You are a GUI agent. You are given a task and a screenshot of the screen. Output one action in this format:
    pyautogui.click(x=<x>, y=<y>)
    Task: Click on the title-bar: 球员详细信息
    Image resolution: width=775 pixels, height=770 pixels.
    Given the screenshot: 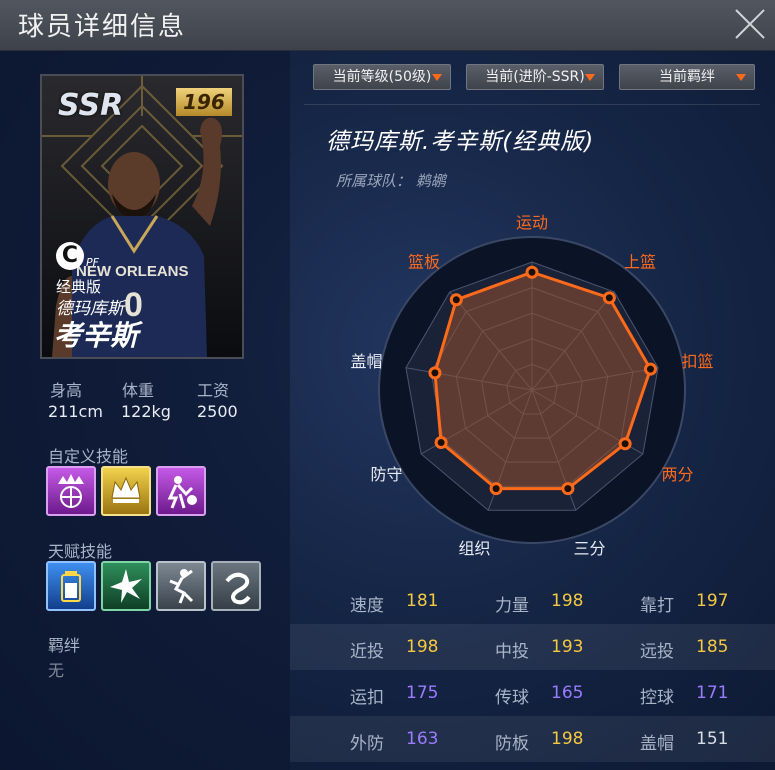 What is the action you would take?
    pyautogui.click(x=387, y=25)
    